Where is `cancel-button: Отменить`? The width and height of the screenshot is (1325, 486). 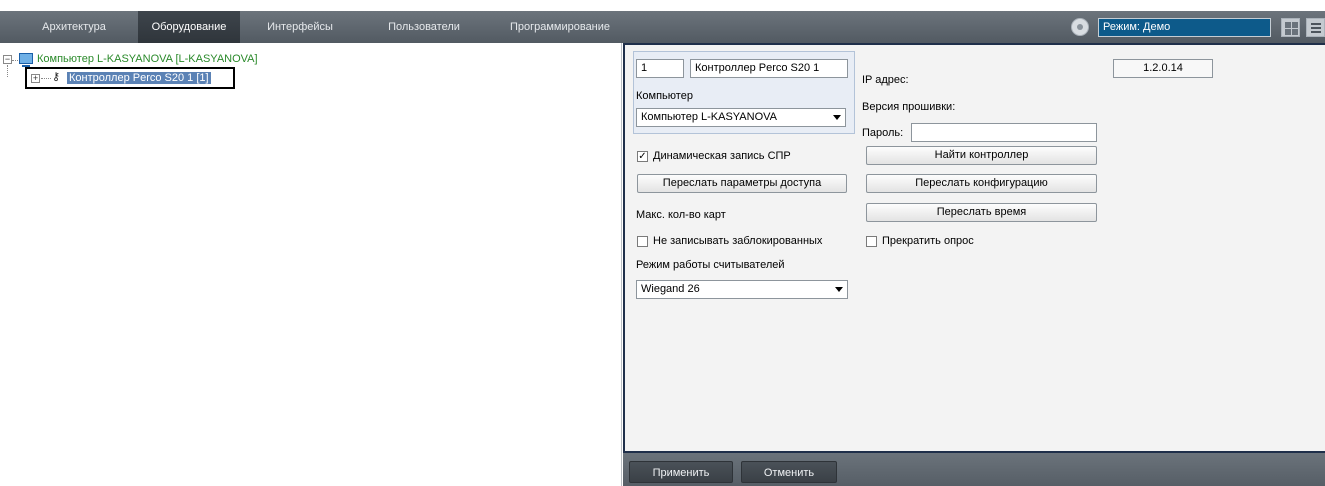
cancel-button: Отменить is located at coordinates (789, 472).